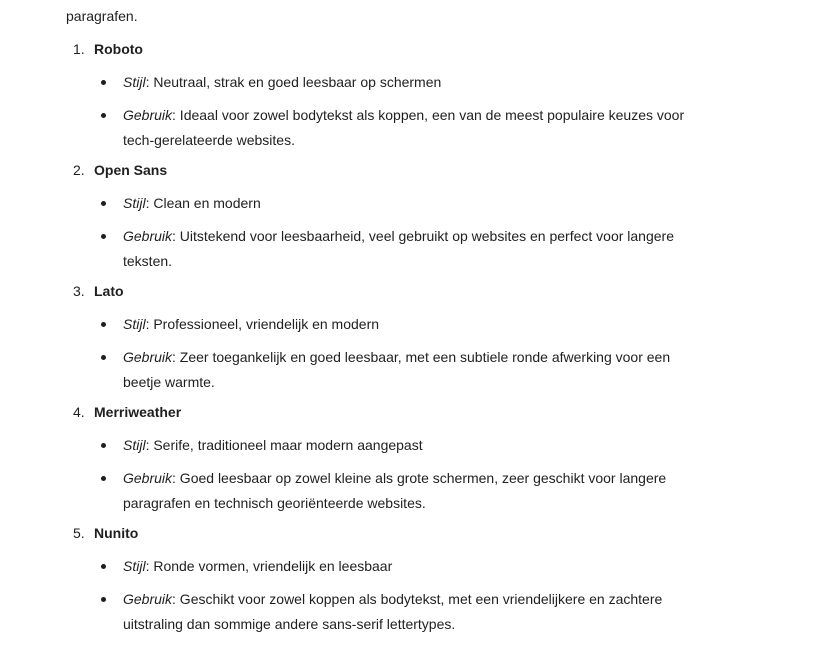 This screenshot has height=665, width=815. I want to click on list-number: 4., so click(79, 412).